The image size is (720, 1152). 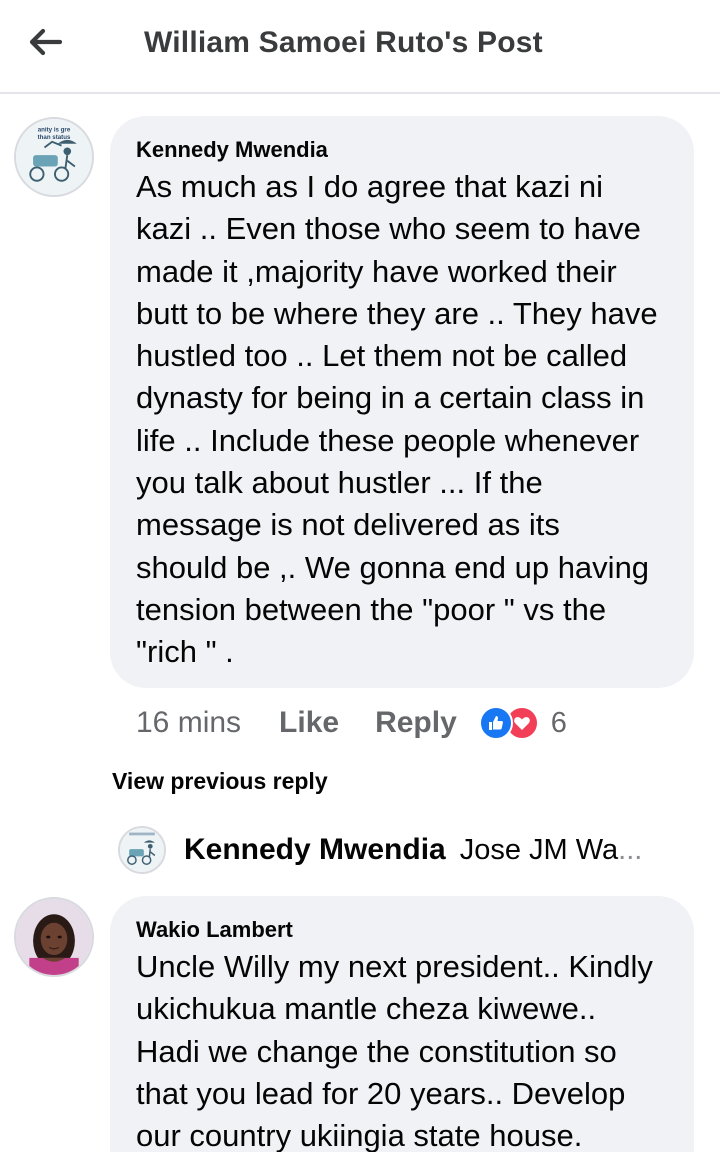 I want to click on comment-line: should be ,. We gonna end up having, so click(x=393, y=567).